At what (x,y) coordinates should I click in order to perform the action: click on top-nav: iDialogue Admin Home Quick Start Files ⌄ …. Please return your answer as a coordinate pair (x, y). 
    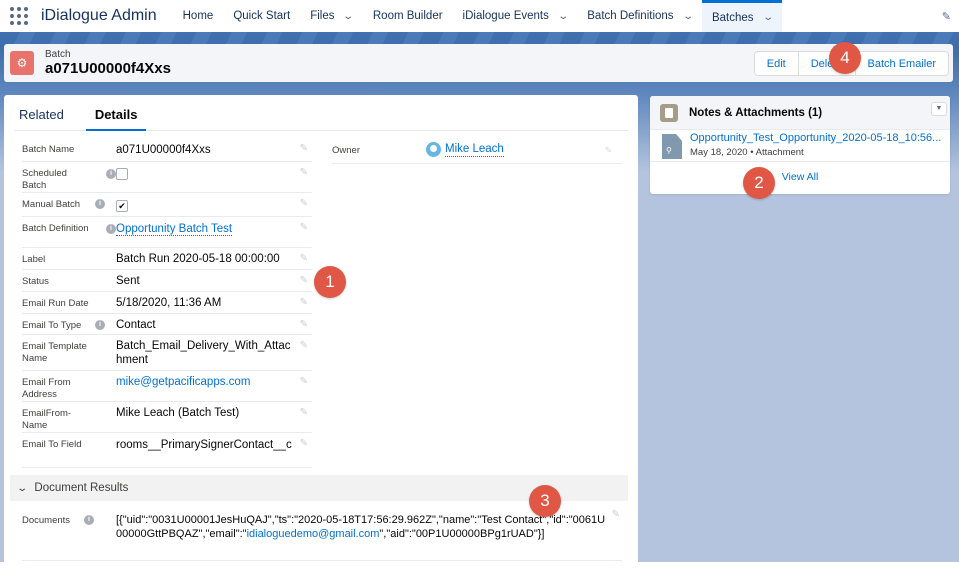
    Looking at the image, I should click on (479, 16).